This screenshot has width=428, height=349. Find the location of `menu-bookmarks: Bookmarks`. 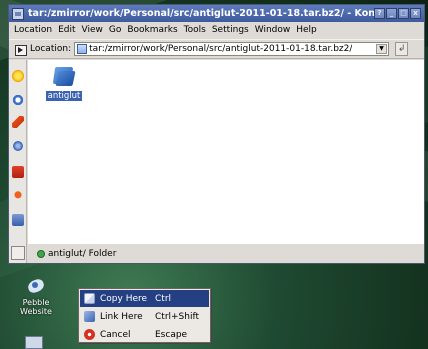

menu-bookmarks: Bookmarks is located at coordinates (152, 30).